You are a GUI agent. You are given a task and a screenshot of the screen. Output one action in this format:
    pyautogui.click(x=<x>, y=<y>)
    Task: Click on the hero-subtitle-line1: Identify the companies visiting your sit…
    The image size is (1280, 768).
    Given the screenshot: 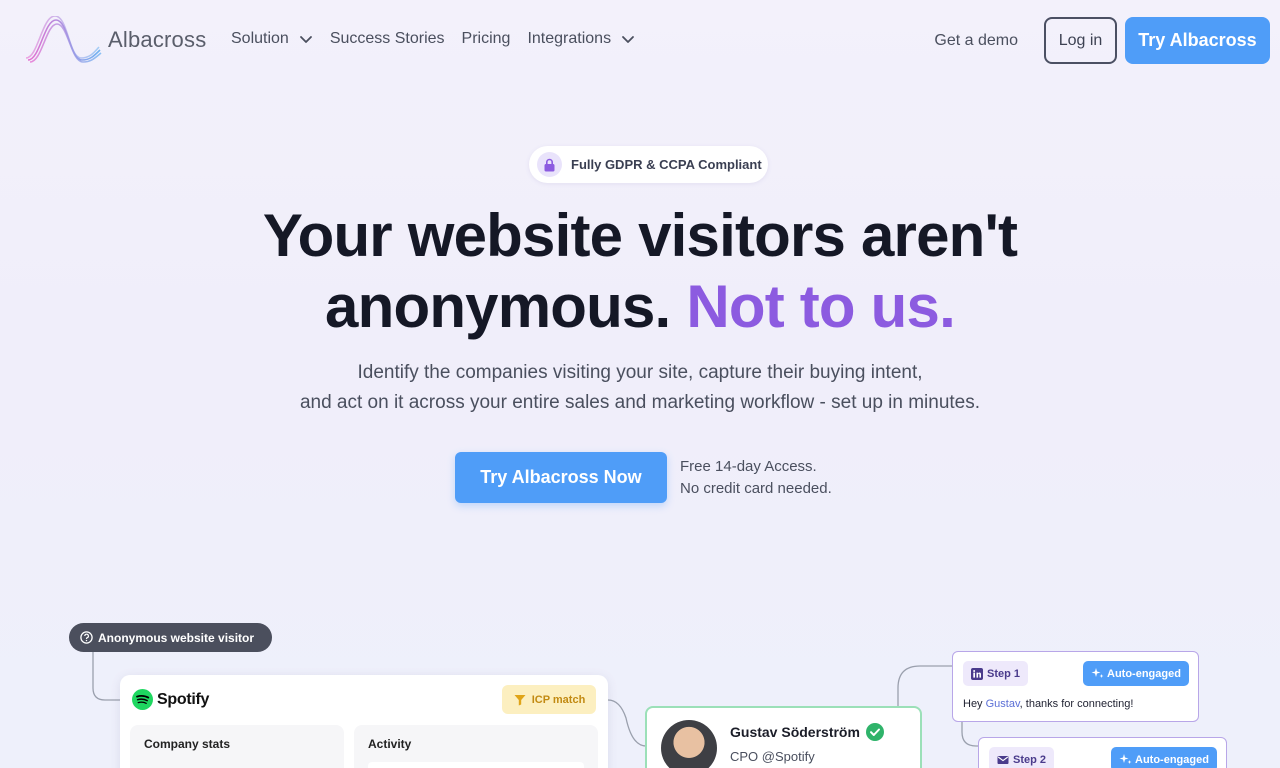 What is the action you would take?
    pyautogui.click(x=640, y=372)
    